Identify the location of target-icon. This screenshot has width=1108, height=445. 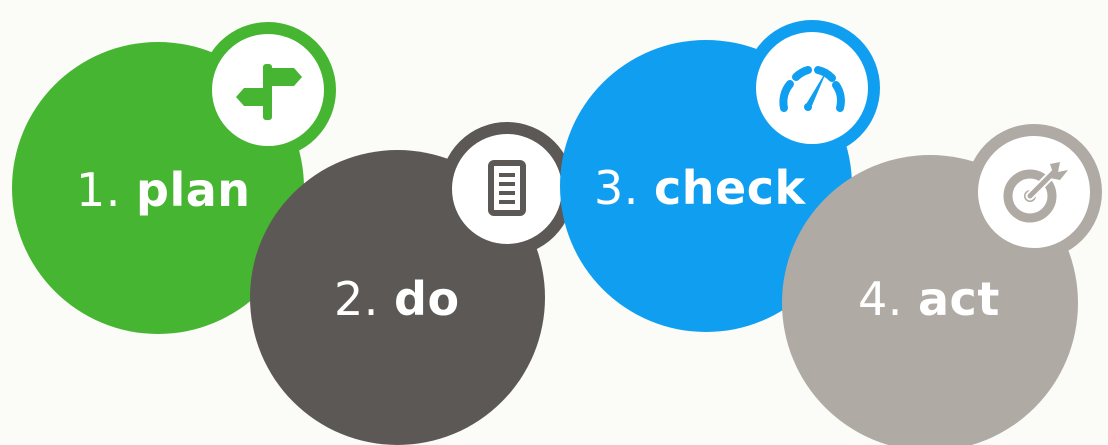
(1035, 192).